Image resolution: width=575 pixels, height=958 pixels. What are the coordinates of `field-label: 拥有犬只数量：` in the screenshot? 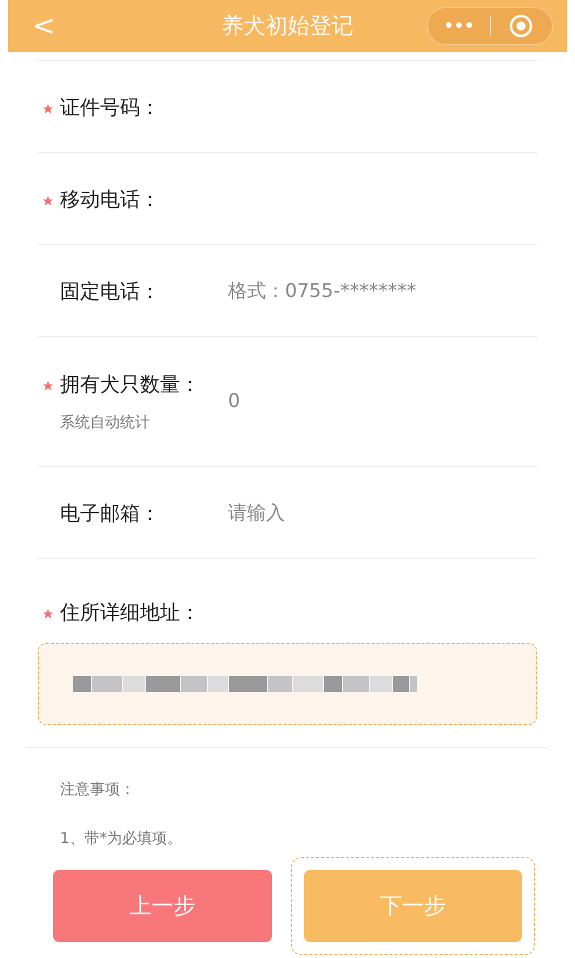 It's located at (130, 384).